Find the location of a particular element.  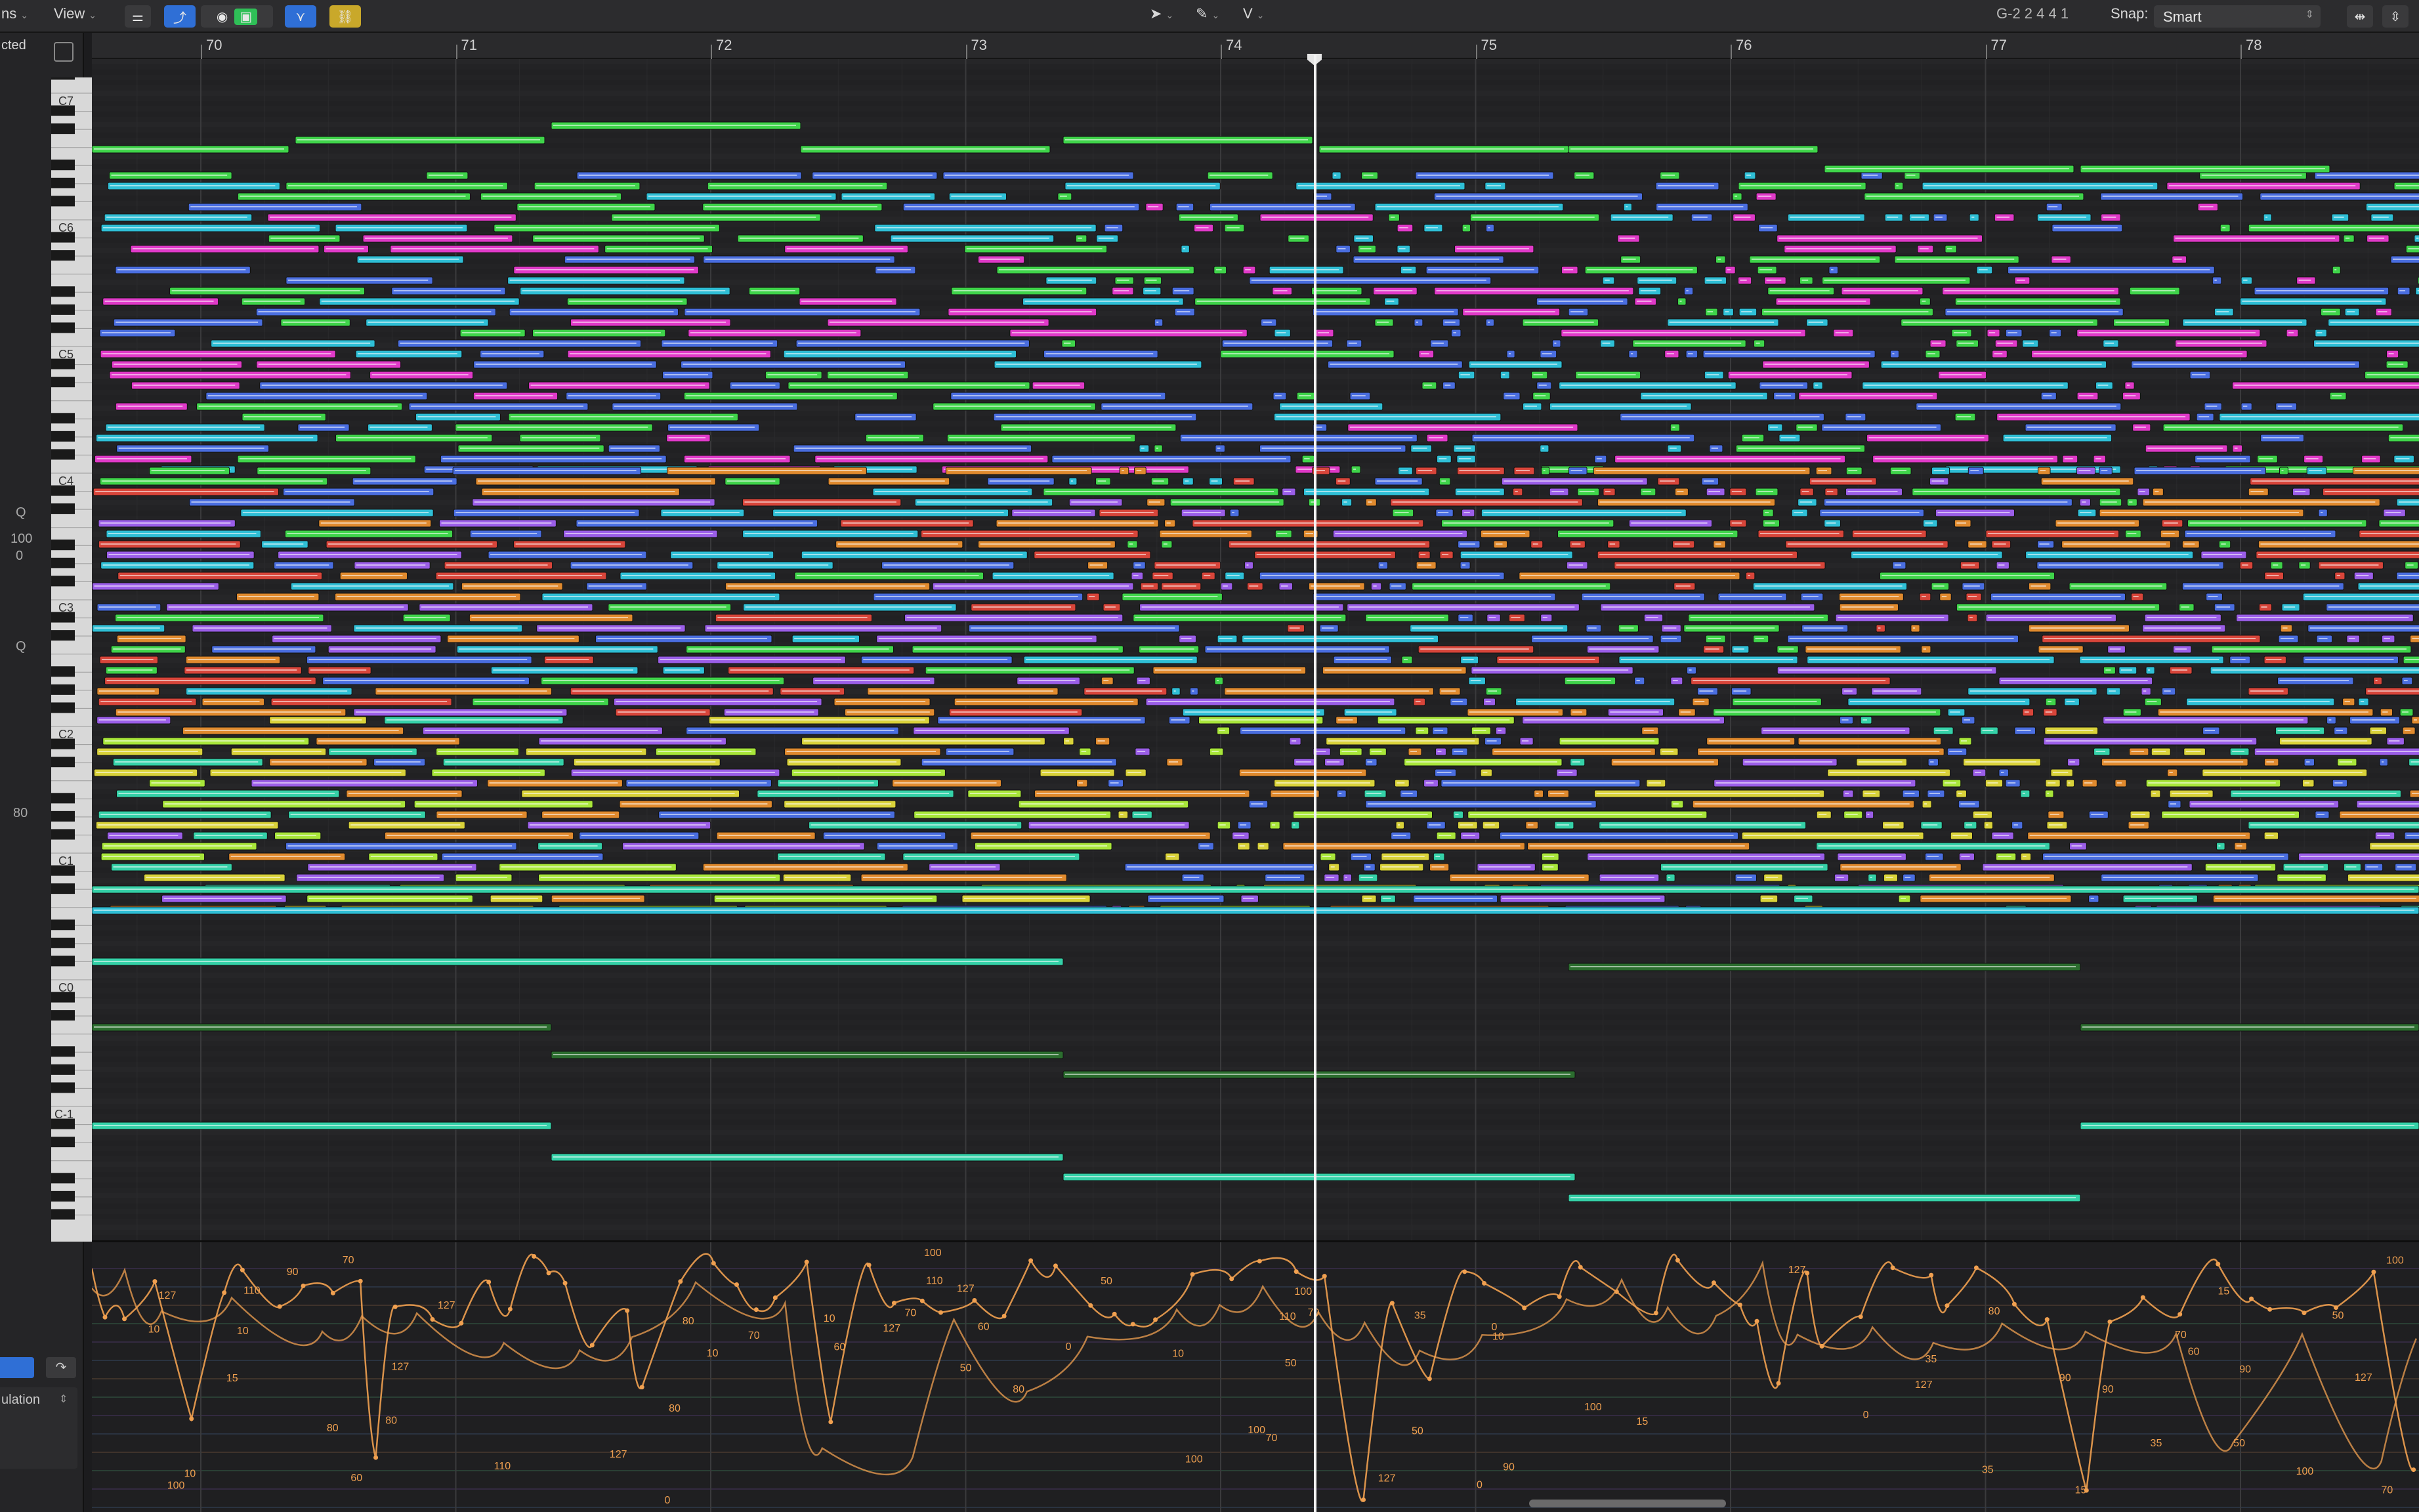

fit-vertical-button: ⇳ is located at coordinates (2395, 16).